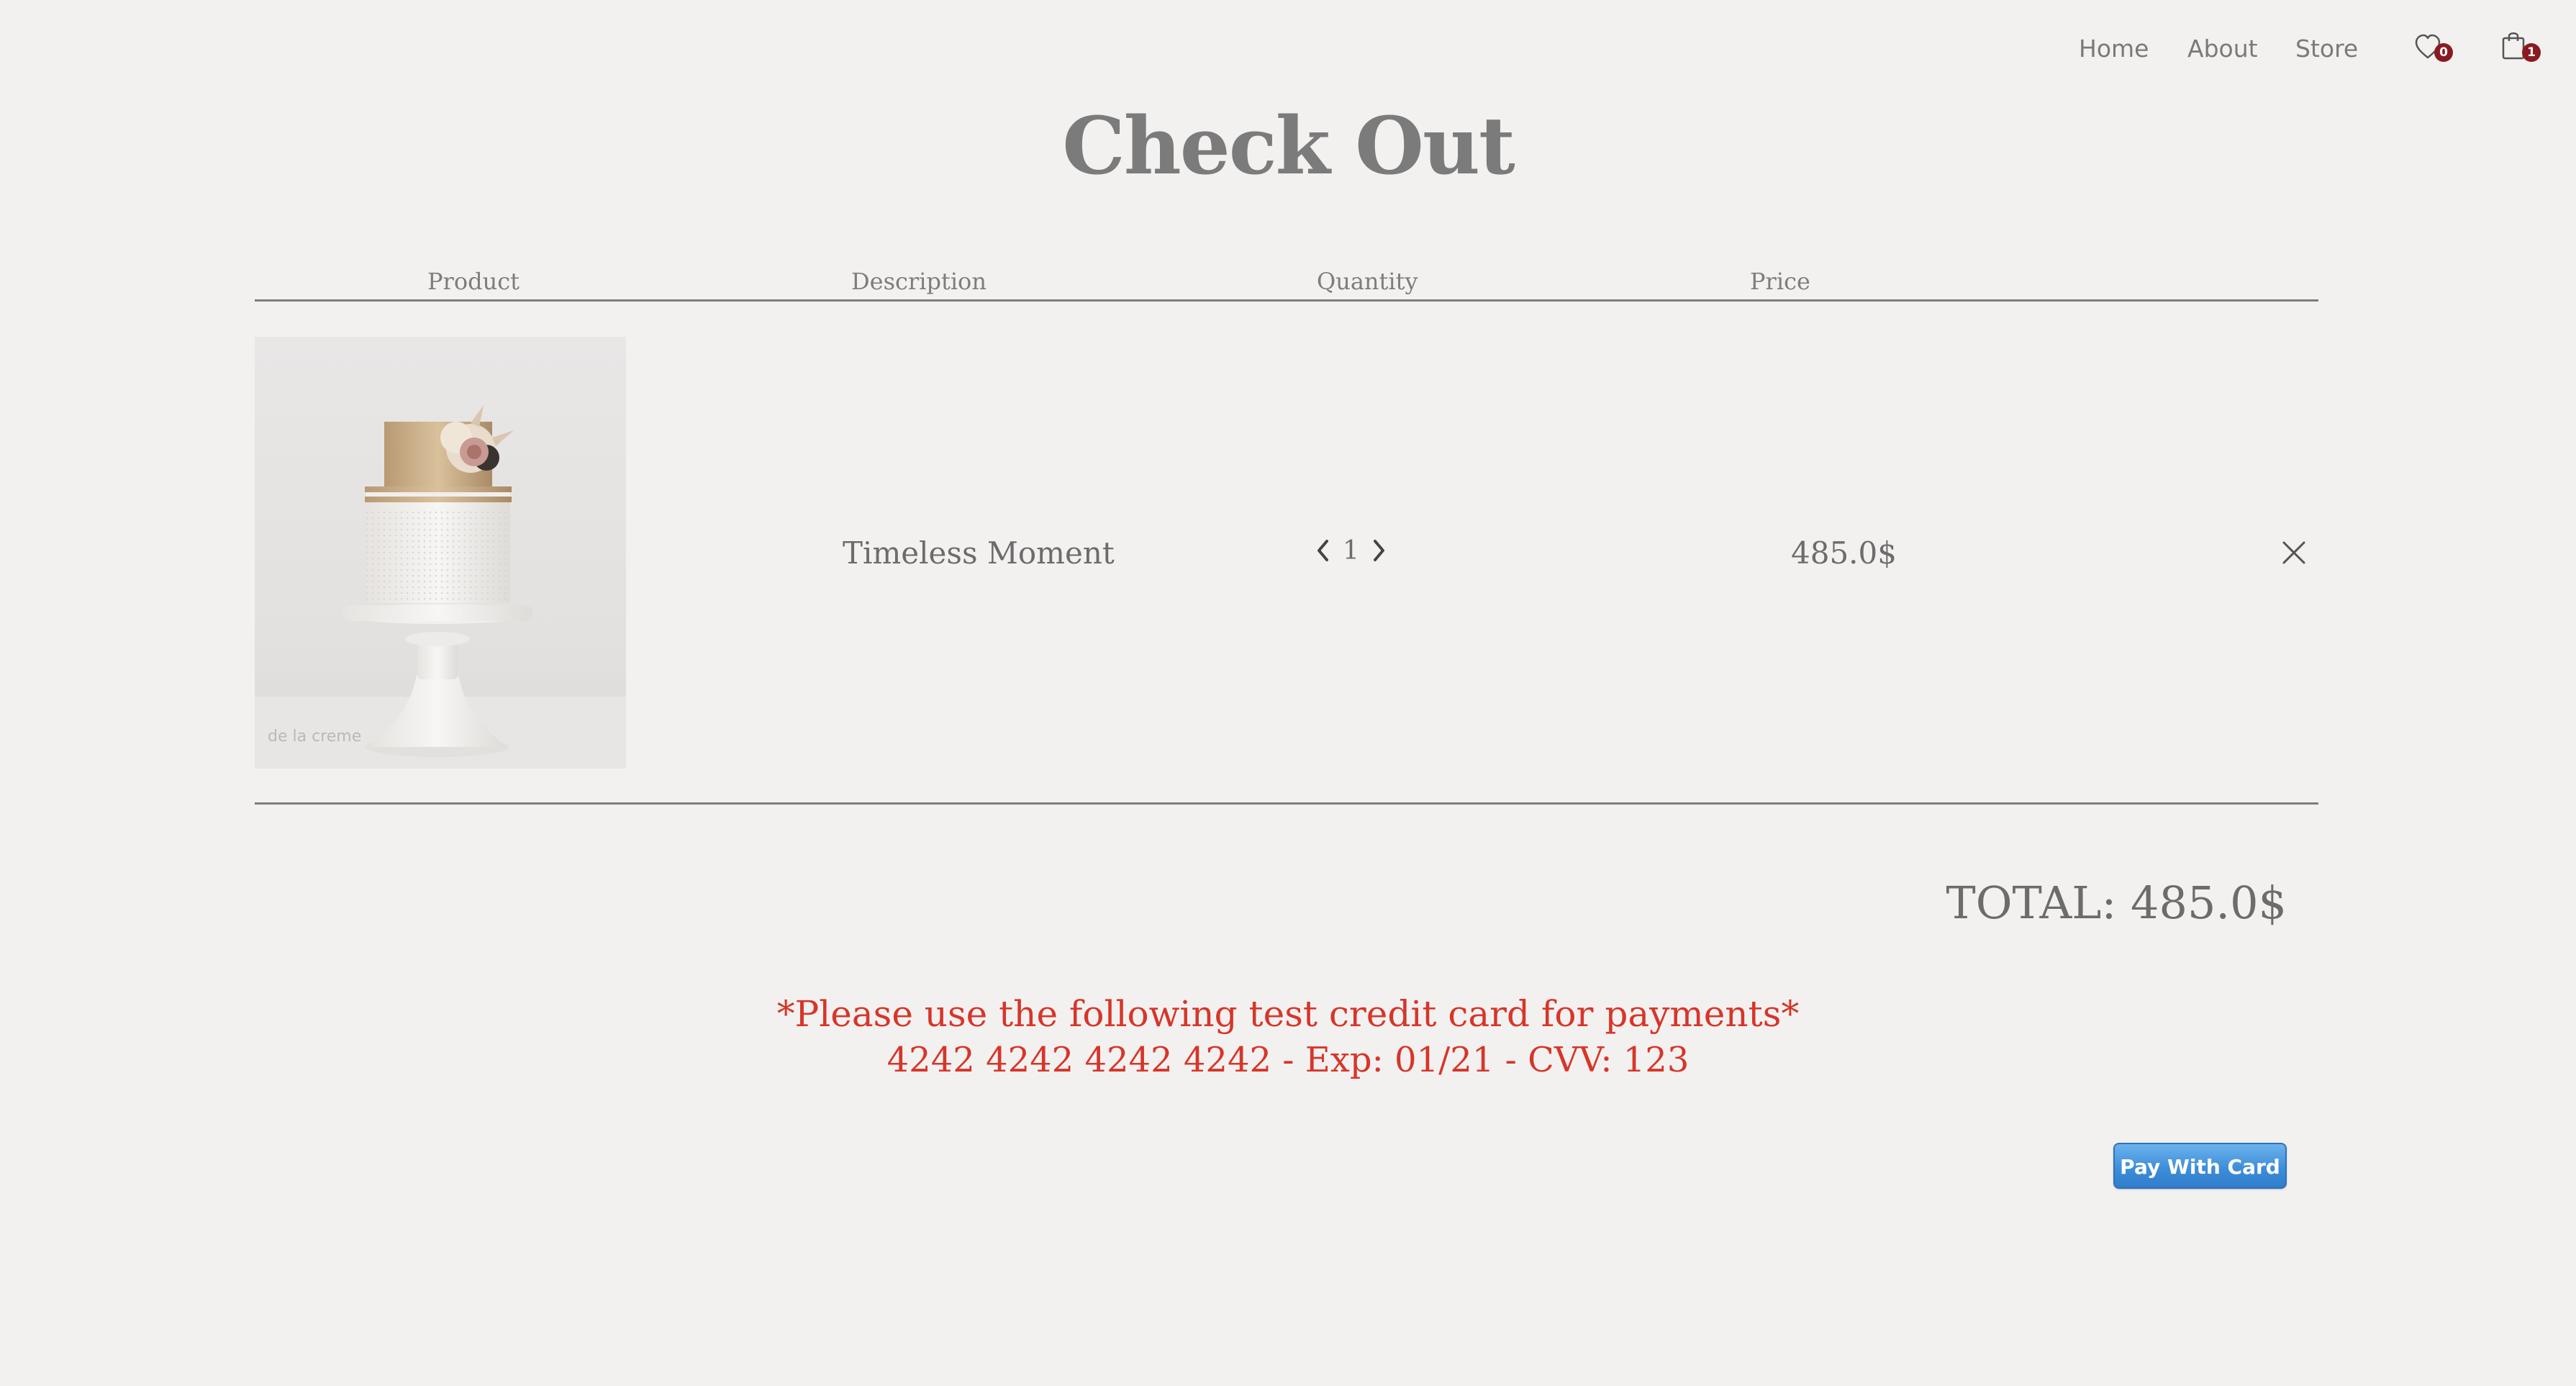 The image size is (2576, 1386). I want to click on close-icon, so click(2293, 552).